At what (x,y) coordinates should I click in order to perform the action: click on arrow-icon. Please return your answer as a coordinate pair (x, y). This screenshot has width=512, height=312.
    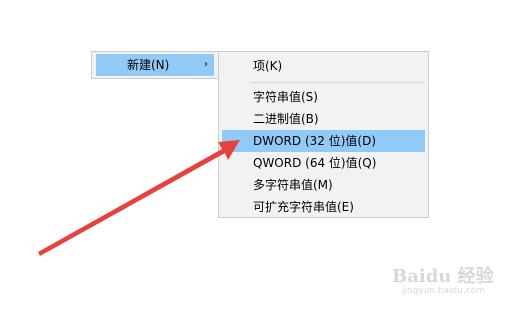
    Looking at the image, I should click on (139, 198).